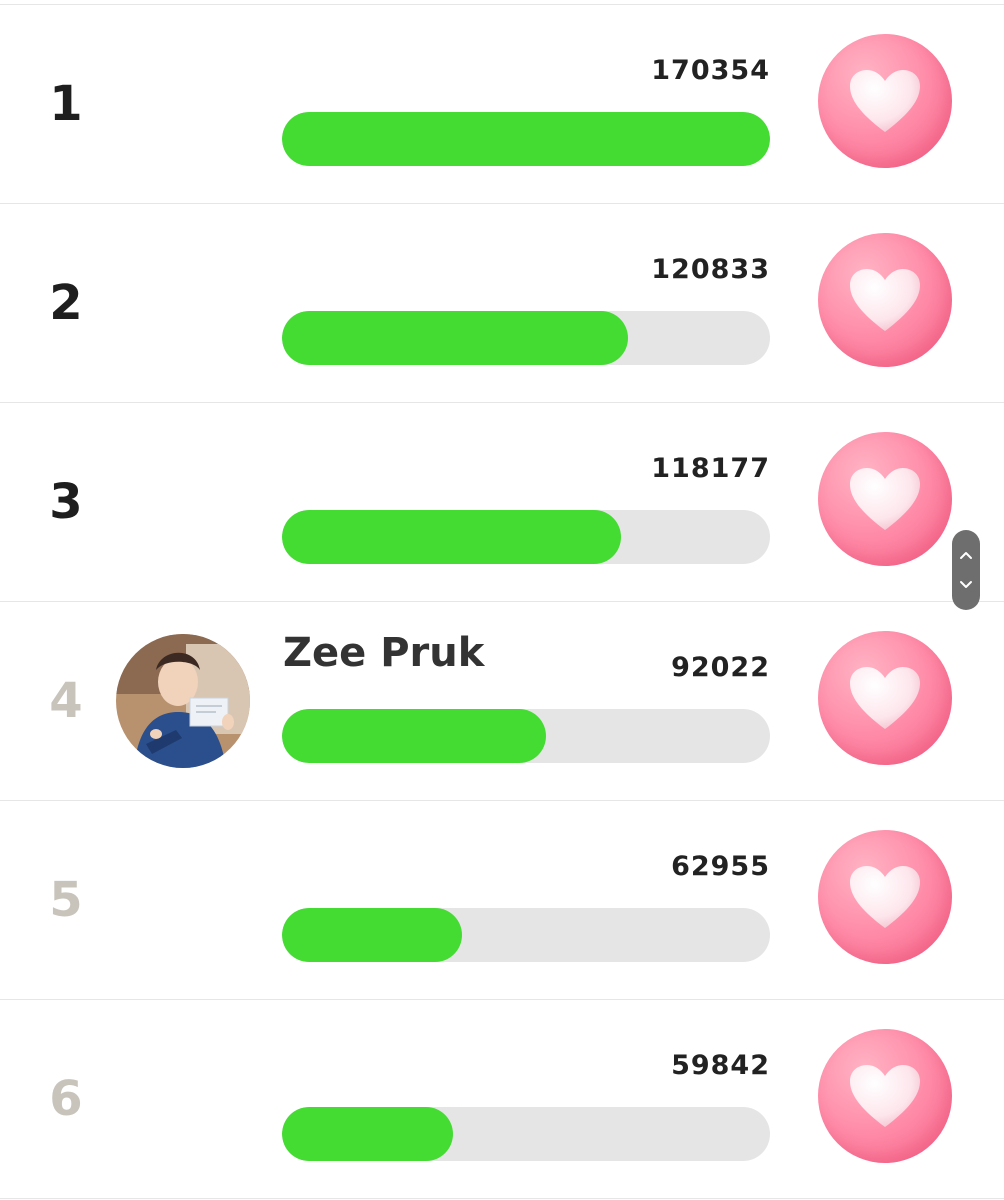 Image resolution: width=1004 pixels, height=1200 pixels. I want to click on vote-count: 170354, so click(710, 70).